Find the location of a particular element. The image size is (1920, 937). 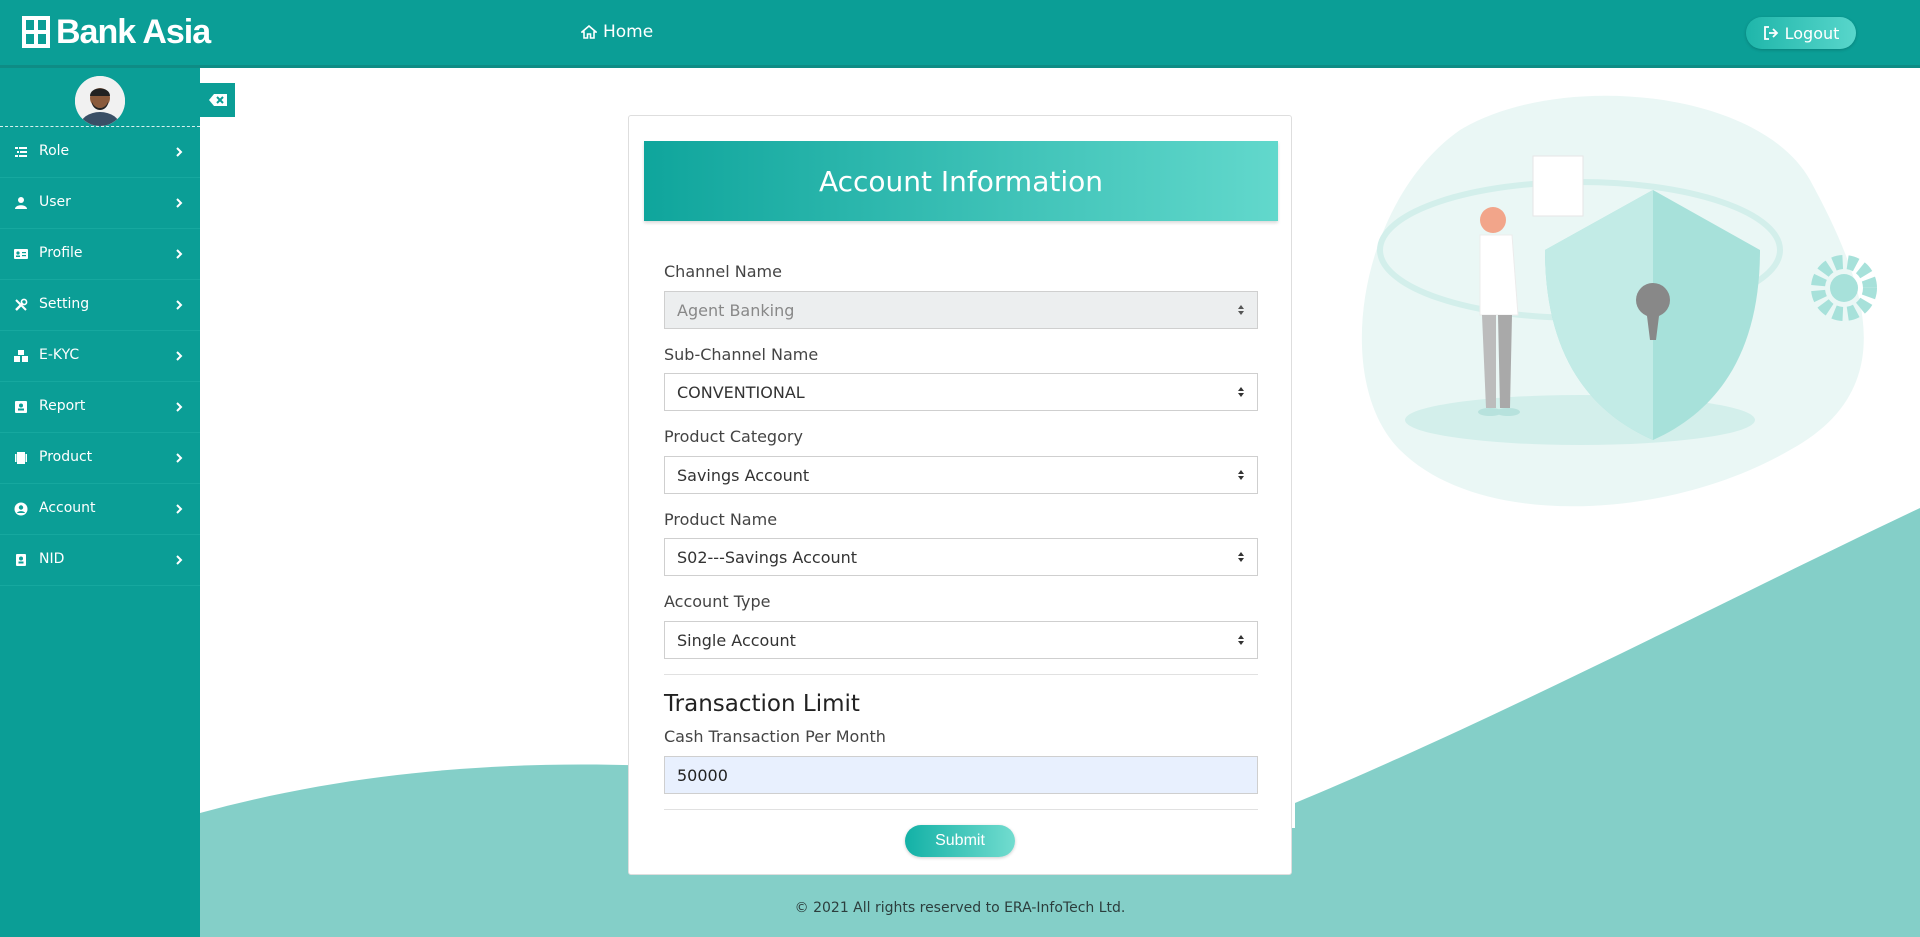

product-icon is located at coordinates (21, 458).